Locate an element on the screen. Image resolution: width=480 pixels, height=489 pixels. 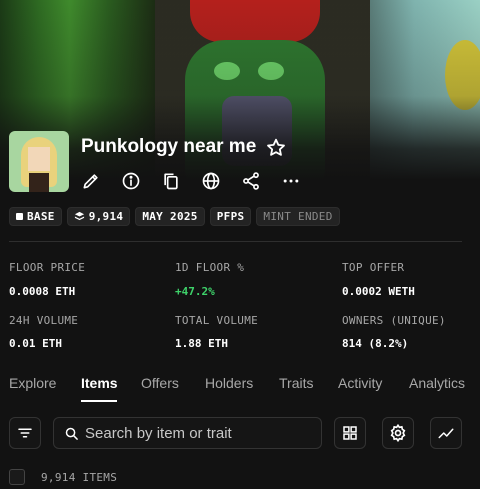
items-count: 9,914 ITEMS is located at coordinates (79, 477).